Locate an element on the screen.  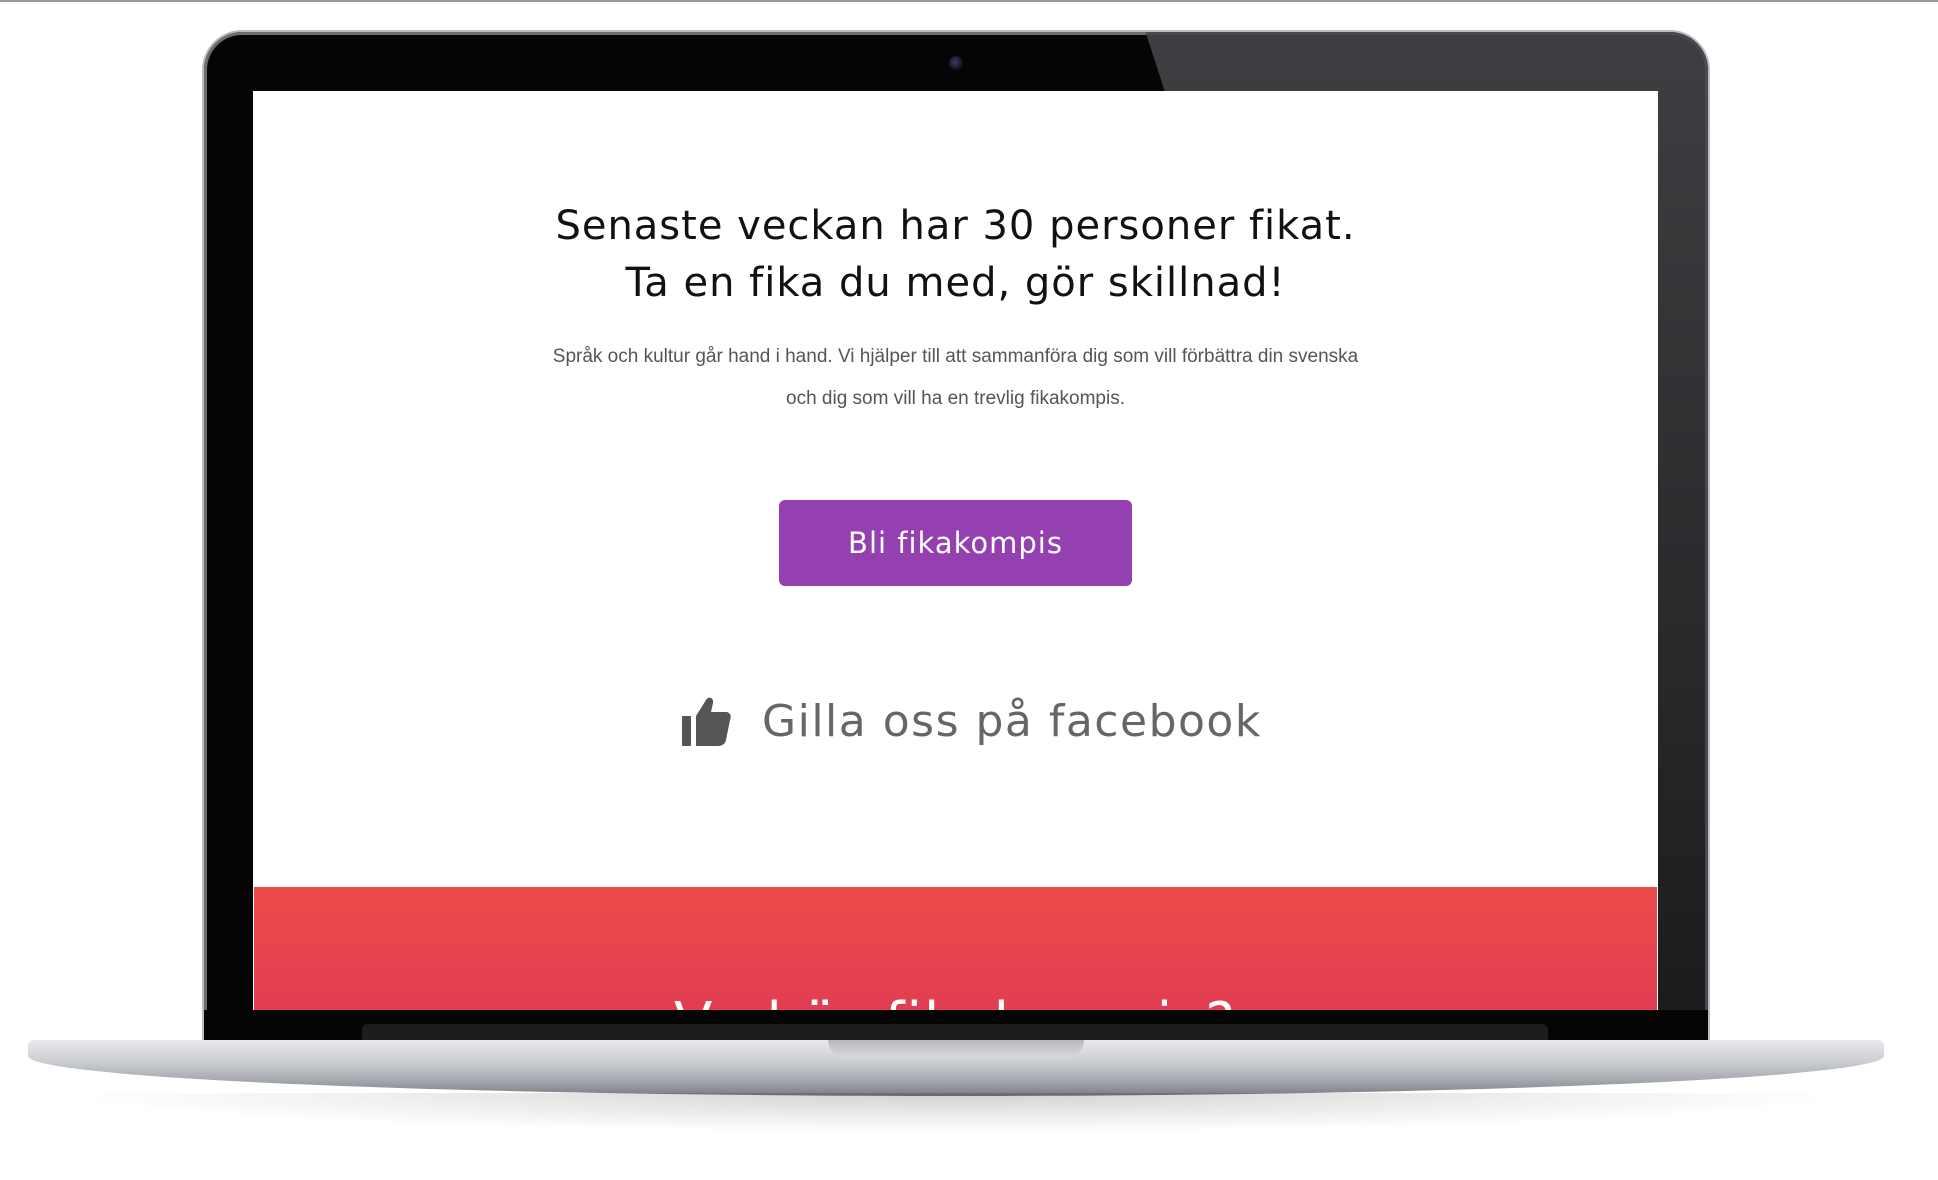
top-border is located at coordinates (969, 1).